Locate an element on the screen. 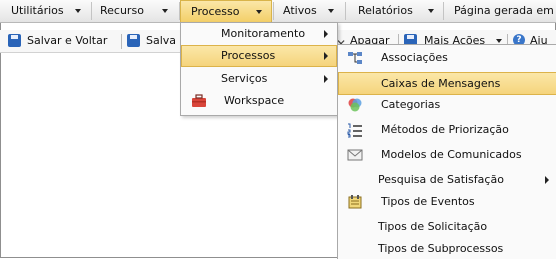 Image resolution: width=556 pixels, height=260 pixels. save-and-back-label: Salvar e Voltar is located at coordinates (67, 40).